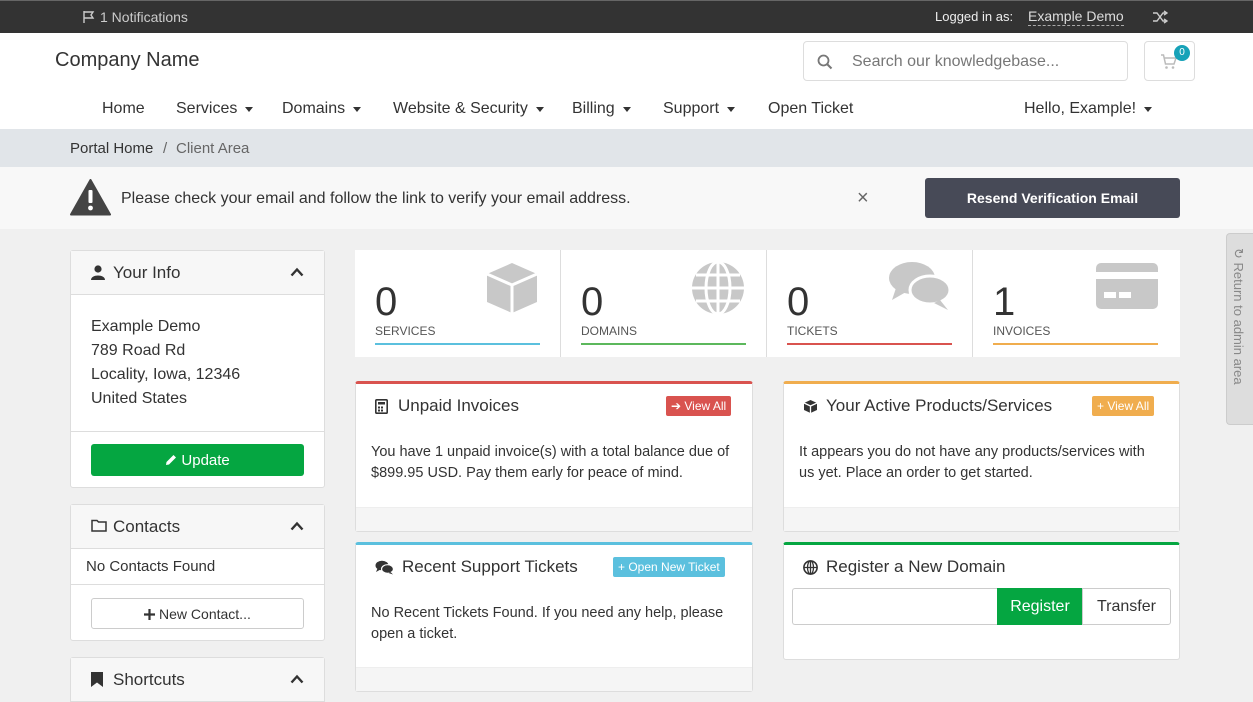  Describe the element at coordinates (381, 406) in the screenshot. I see `calculator-icon` at that location.